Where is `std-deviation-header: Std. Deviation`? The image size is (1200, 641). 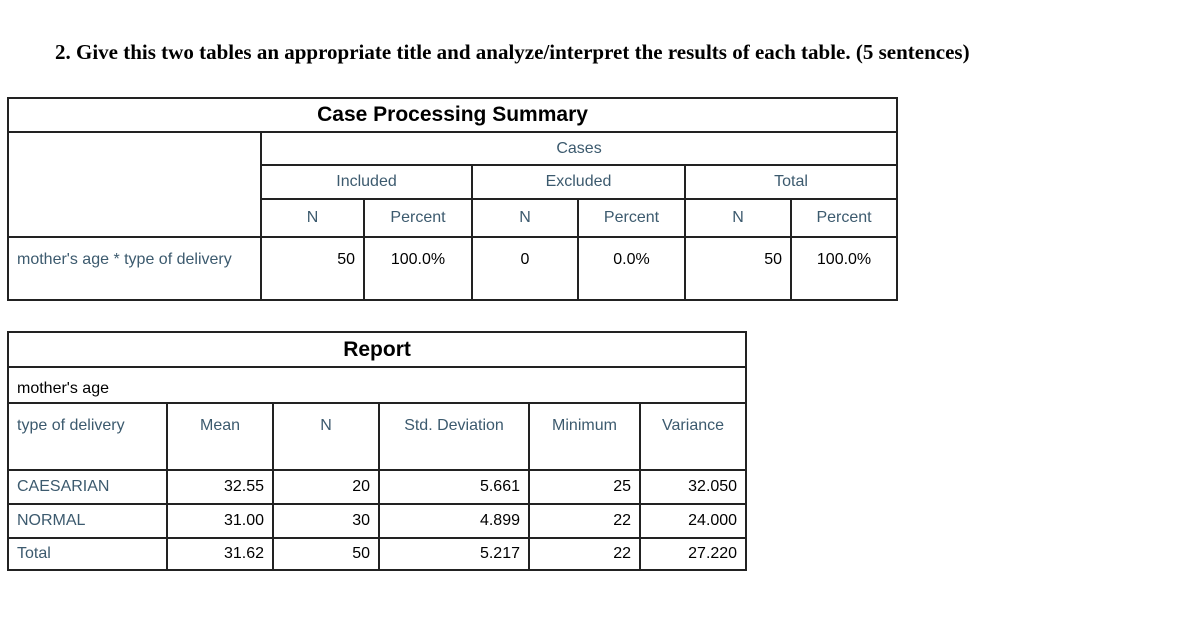 std-deviation-header: Std. Deviation is located at coordinates (454, 436).